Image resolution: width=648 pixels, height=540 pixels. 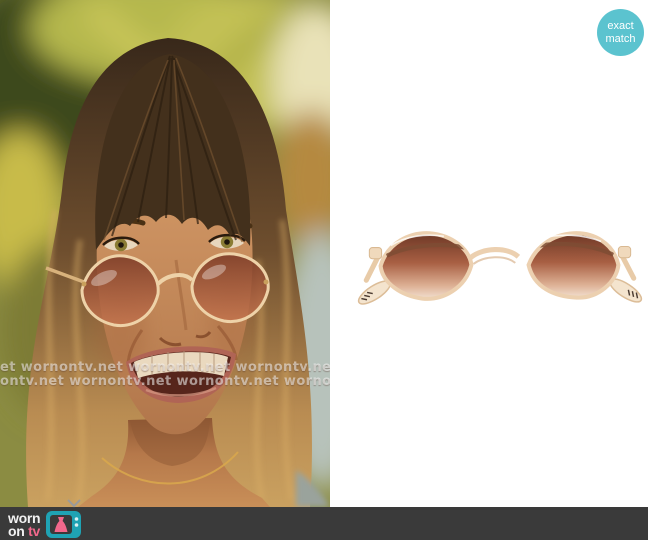 I want to click on badge-line2: match, so click(x=620, y=38).